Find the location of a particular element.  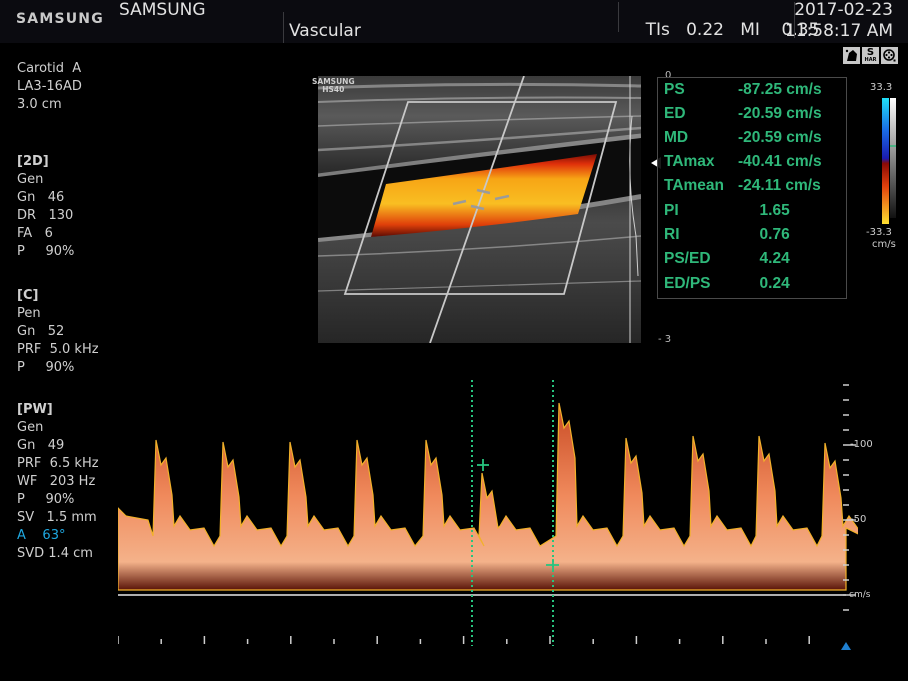

param-row: WF 203 Hz is located at coordinates (56, 481).